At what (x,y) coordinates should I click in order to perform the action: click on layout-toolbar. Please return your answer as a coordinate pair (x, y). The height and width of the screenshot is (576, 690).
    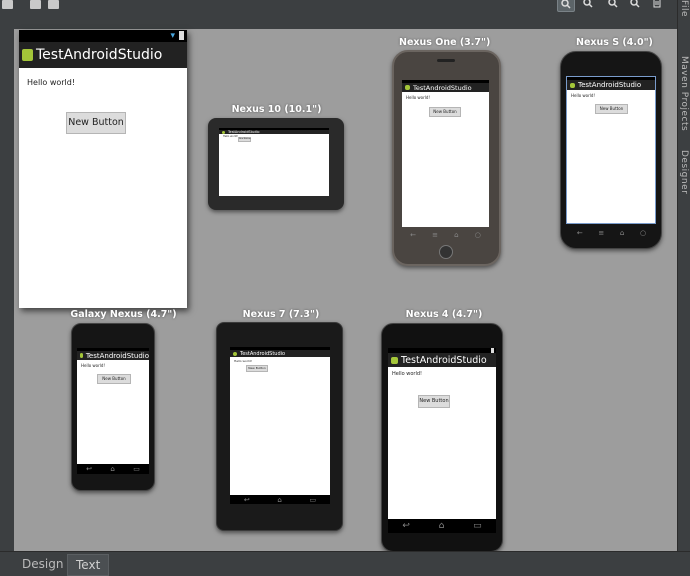
    Looking at the image, I should click on (345, 7).